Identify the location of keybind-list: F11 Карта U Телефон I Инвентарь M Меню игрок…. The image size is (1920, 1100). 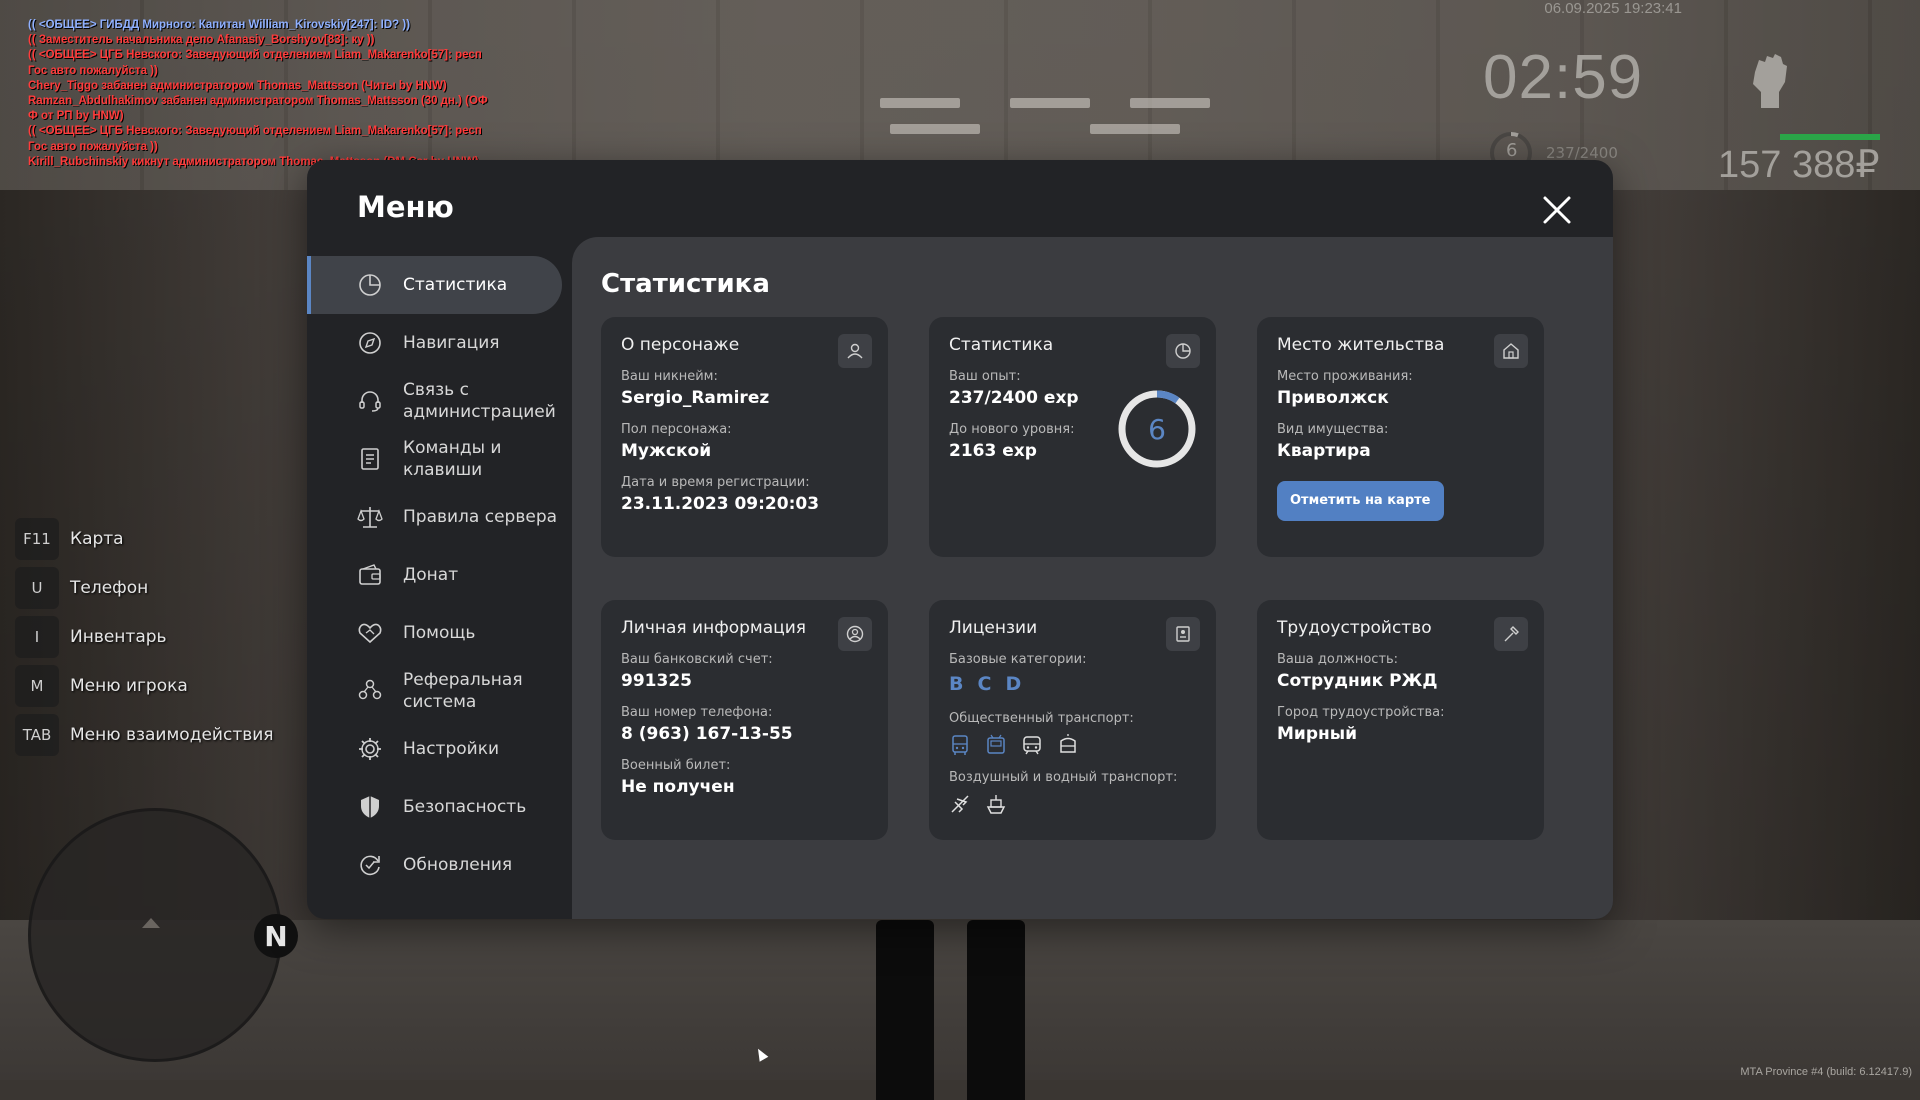
(144, 640).